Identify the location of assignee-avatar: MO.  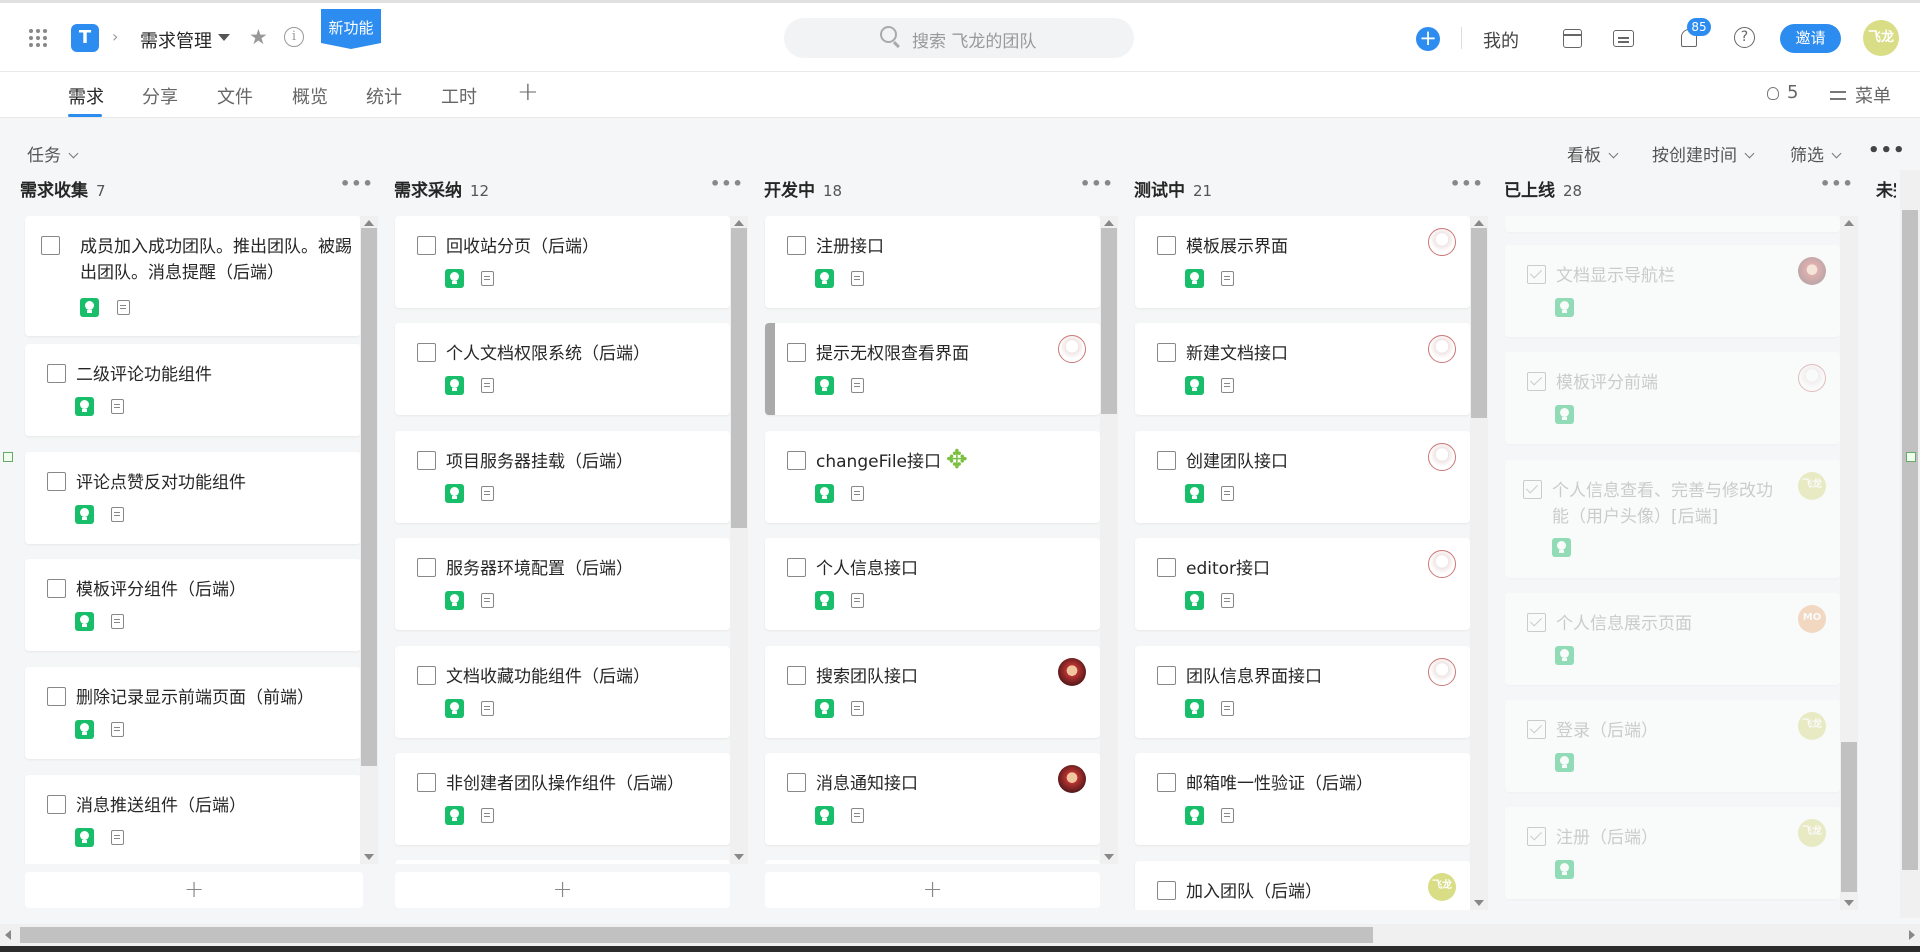
(1812, 619).